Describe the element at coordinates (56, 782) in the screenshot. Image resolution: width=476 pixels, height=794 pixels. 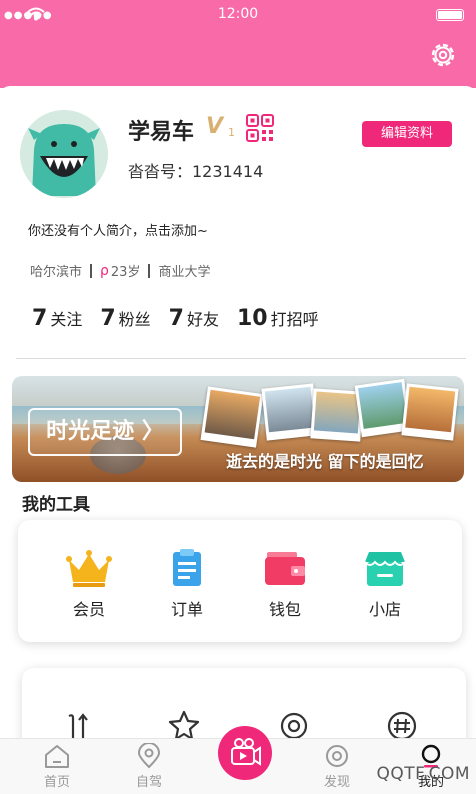
I see `tab-label: 首页` at that location.